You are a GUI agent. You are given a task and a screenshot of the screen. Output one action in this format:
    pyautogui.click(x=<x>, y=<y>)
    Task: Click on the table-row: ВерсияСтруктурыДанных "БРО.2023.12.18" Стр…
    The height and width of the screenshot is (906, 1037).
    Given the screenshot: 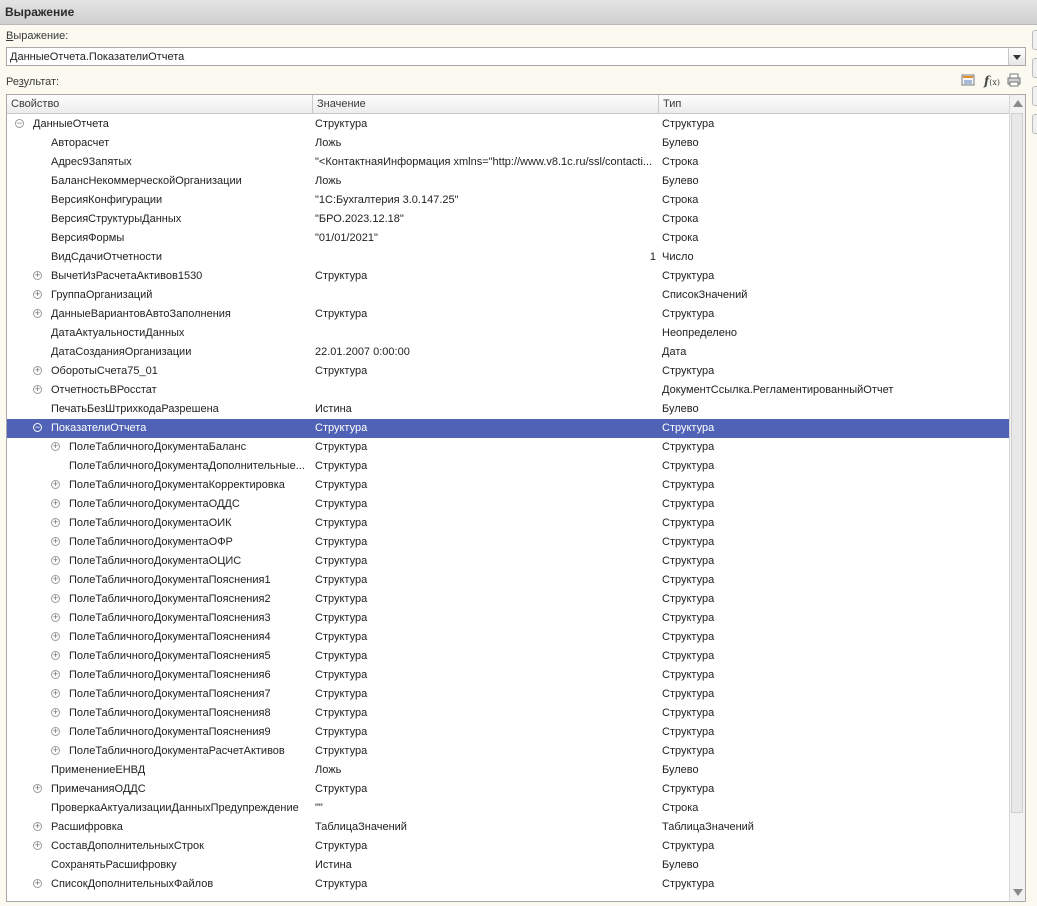 What is the action you would take?
    pyautogui.click(x=508, y=219)
    